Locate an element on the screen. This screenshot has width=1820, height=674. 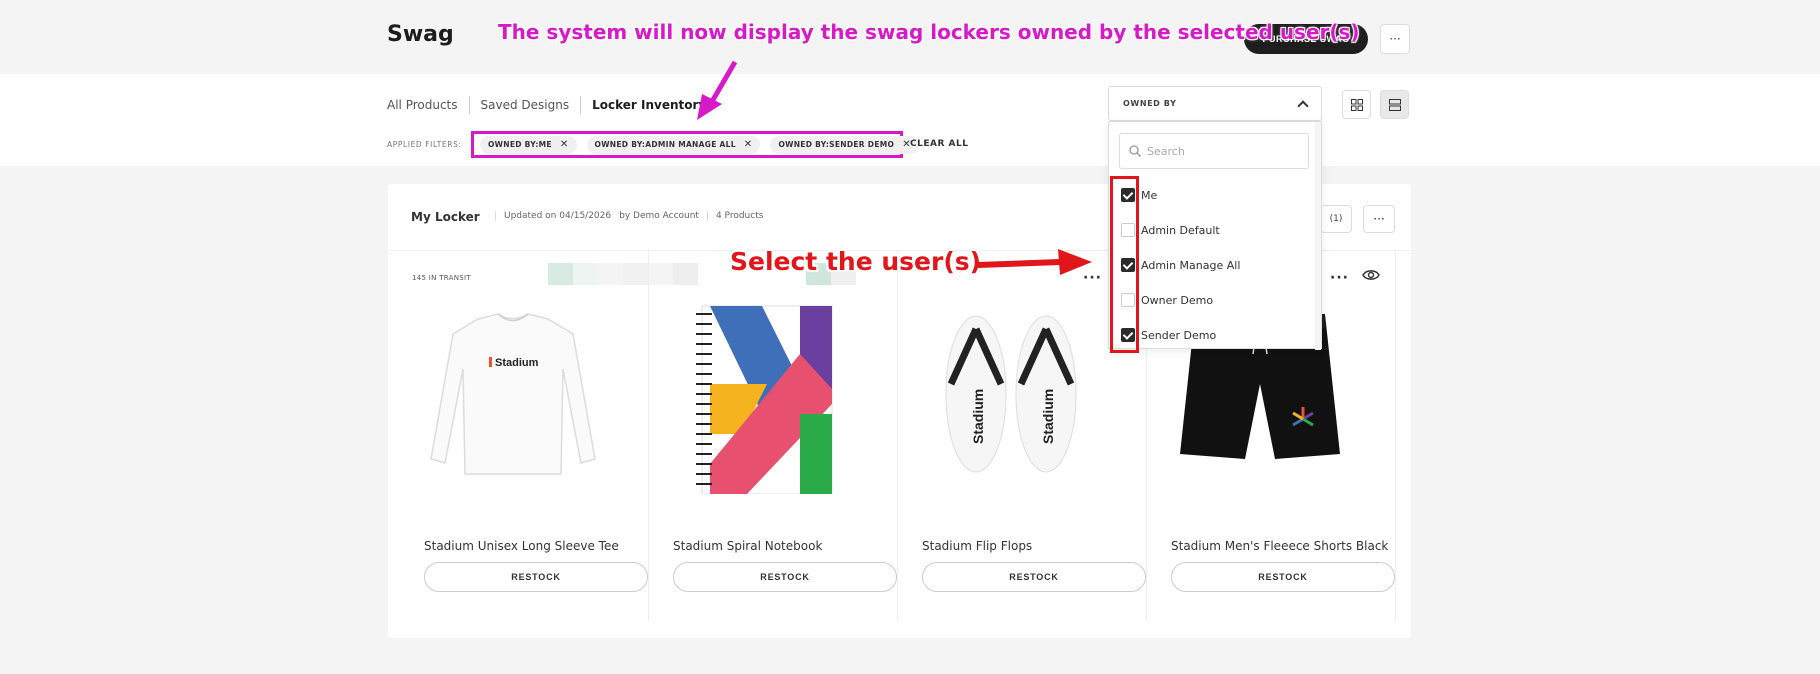
header-more-button: ··· is located at coordinates (1395, 39).